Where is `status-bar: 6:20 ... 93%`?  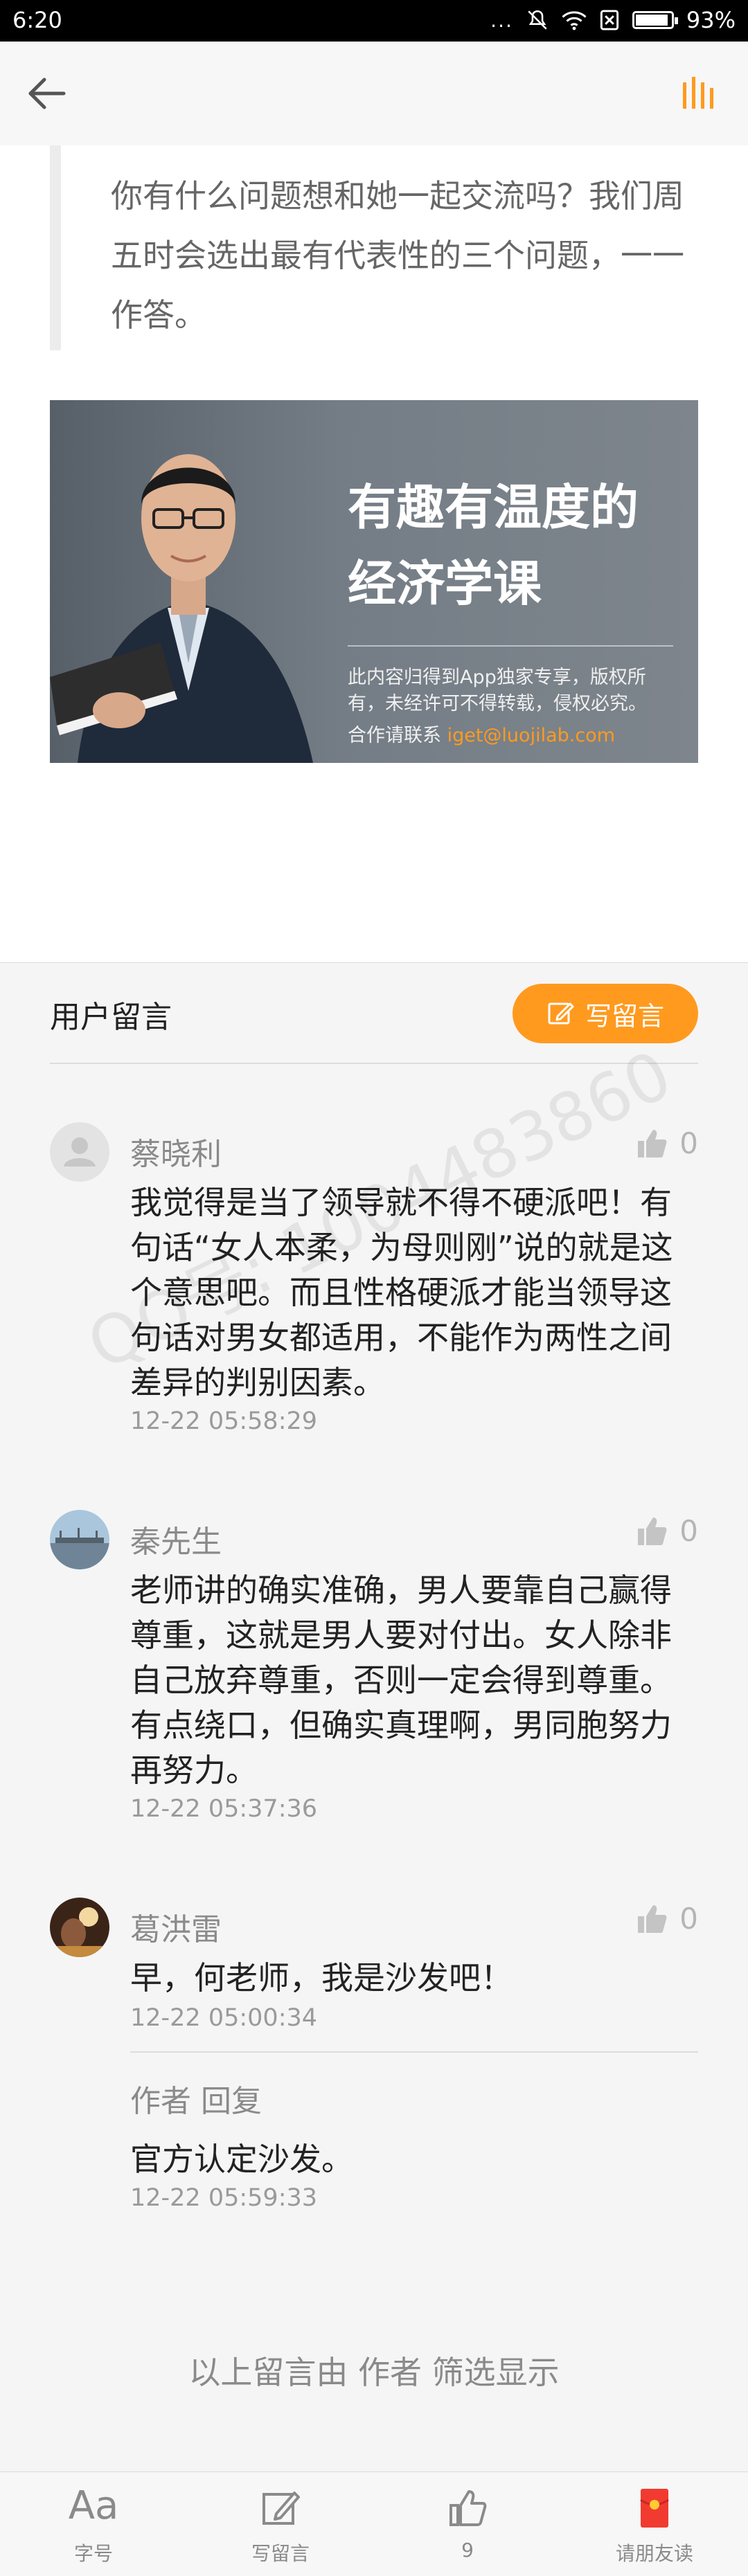 status-bar: 6:20 ... 93% is located at coordinates (374, 21).